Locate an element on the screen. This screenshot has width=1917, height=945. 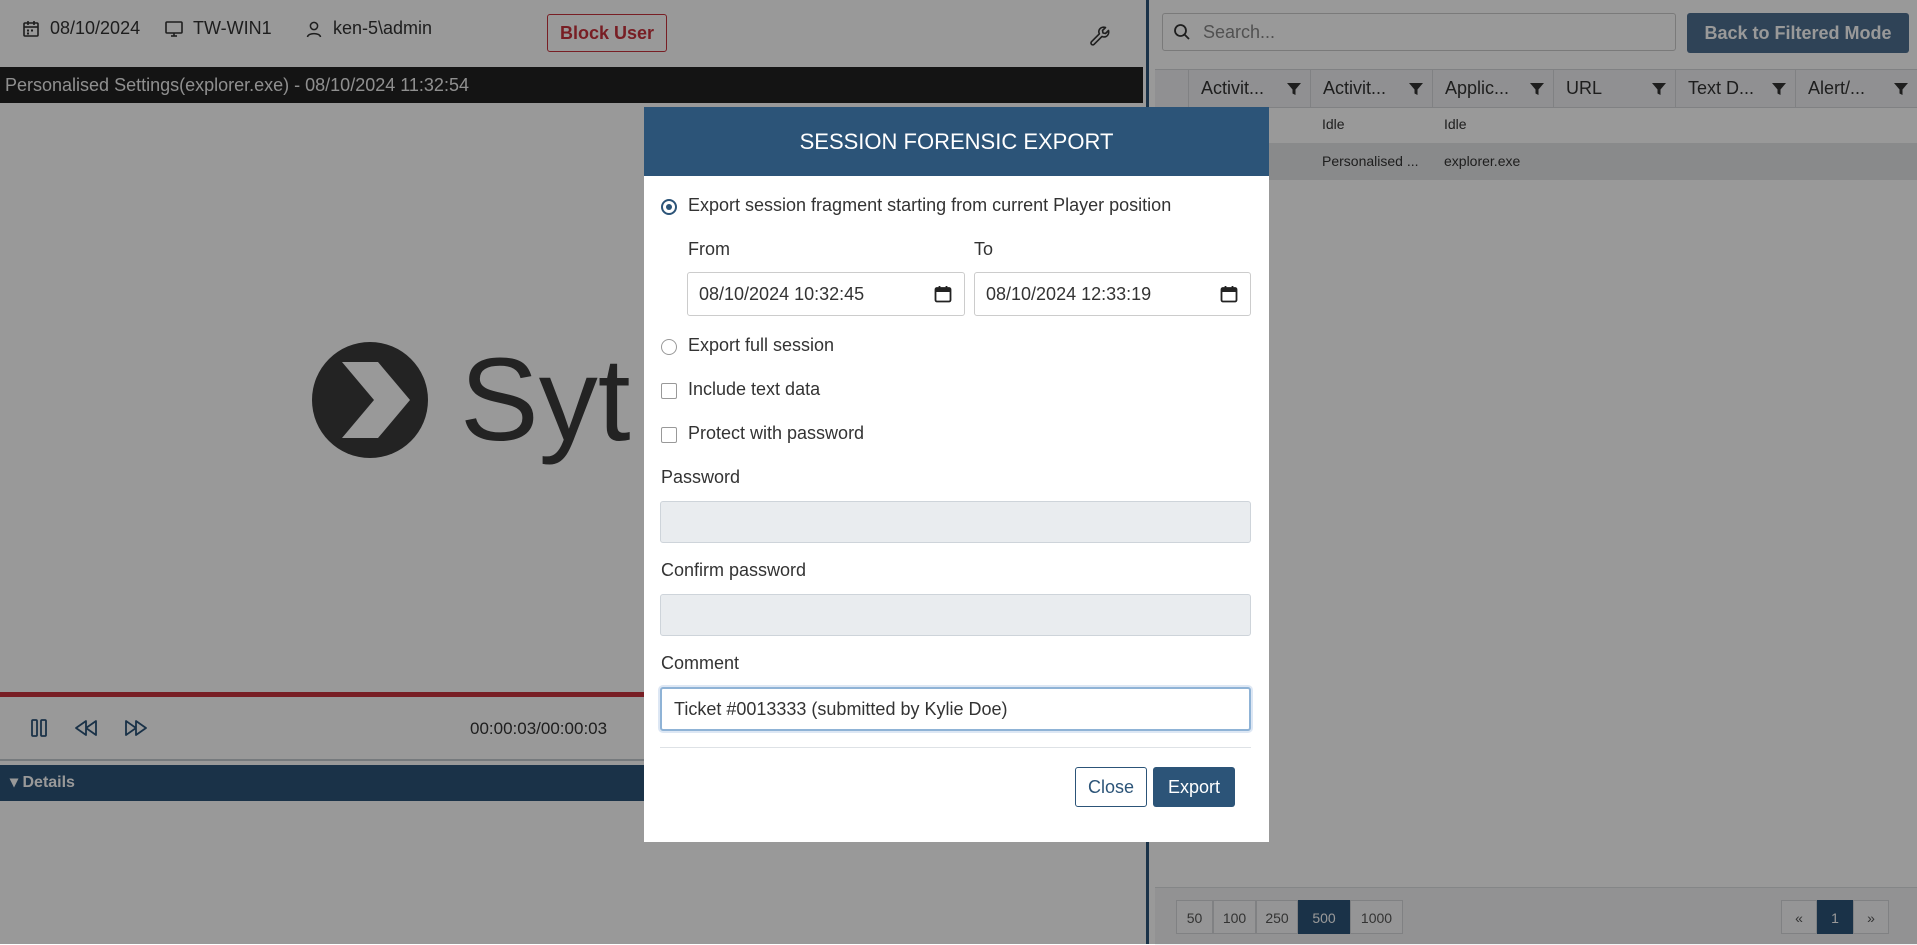
to-label: To is located at coordinates (984, 249).